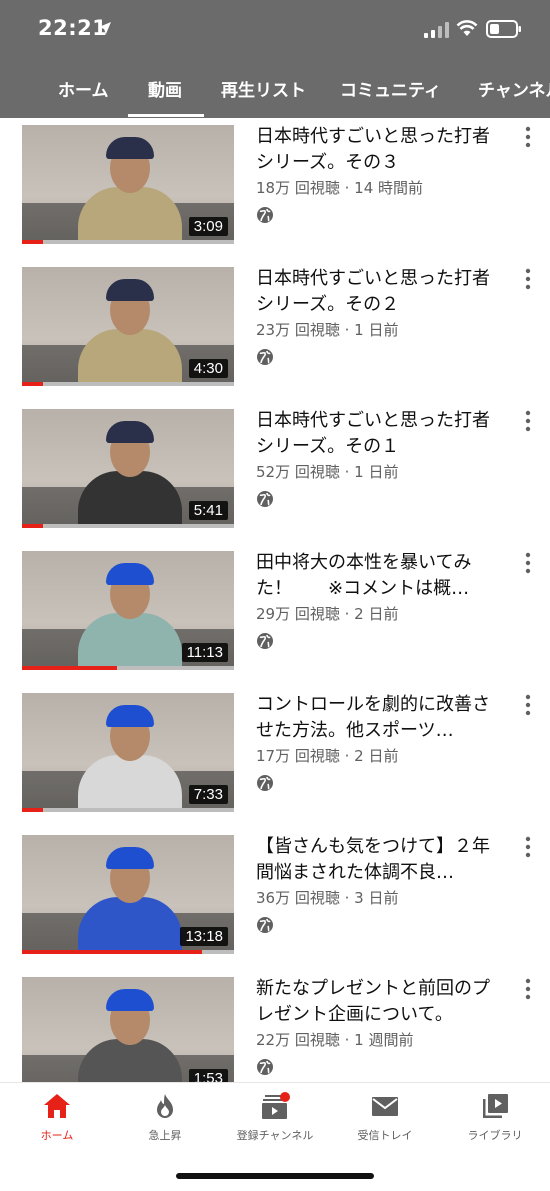 This screenshot has width=550, height=1191. What do you see at coordinates (381, 1002) in the screenshot?
I see `video-title: 新たなプレゼントと前回のプレゼント企画について。` at bounding box center [381, 1002].